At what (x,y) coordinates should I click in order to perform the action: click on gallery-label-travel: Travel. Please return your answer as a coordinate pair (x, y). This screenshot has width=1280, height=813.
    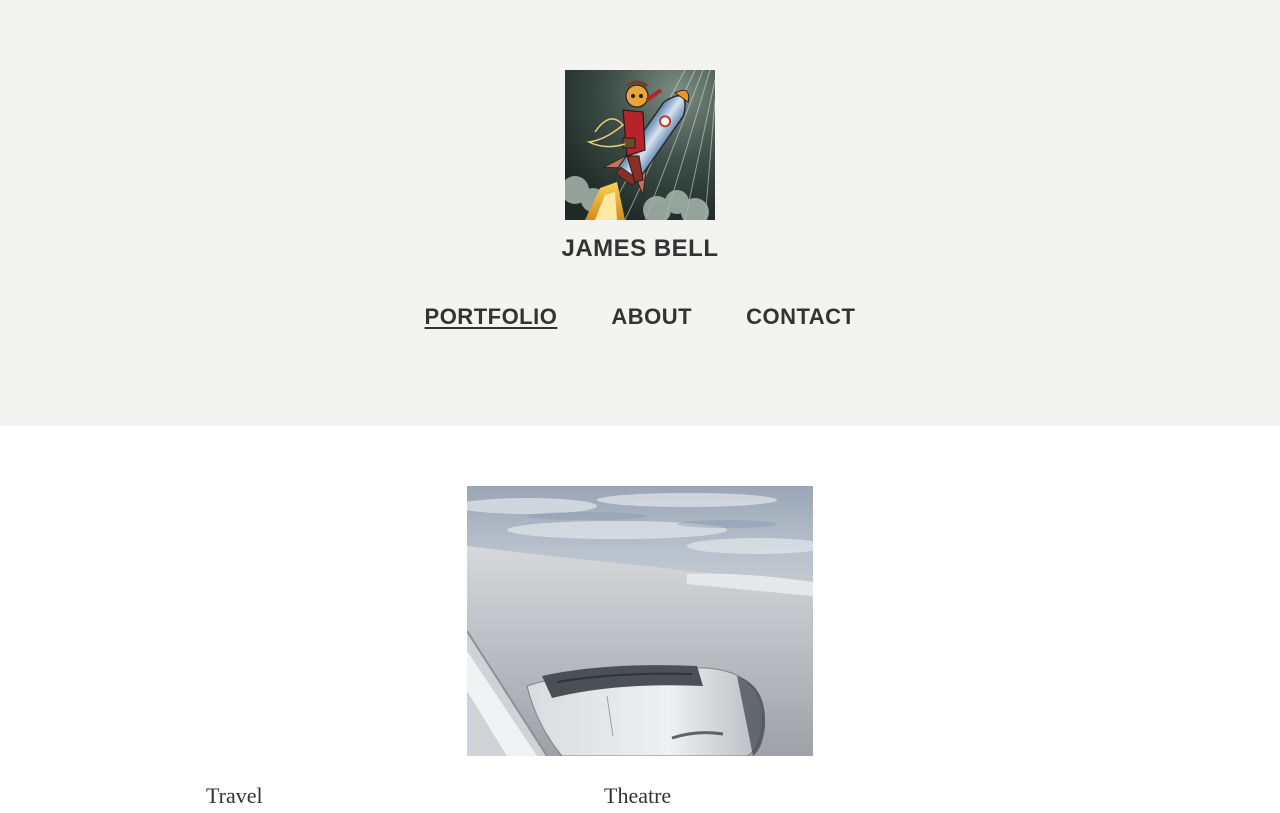
    Looking at the image, I should click on (234, 796).